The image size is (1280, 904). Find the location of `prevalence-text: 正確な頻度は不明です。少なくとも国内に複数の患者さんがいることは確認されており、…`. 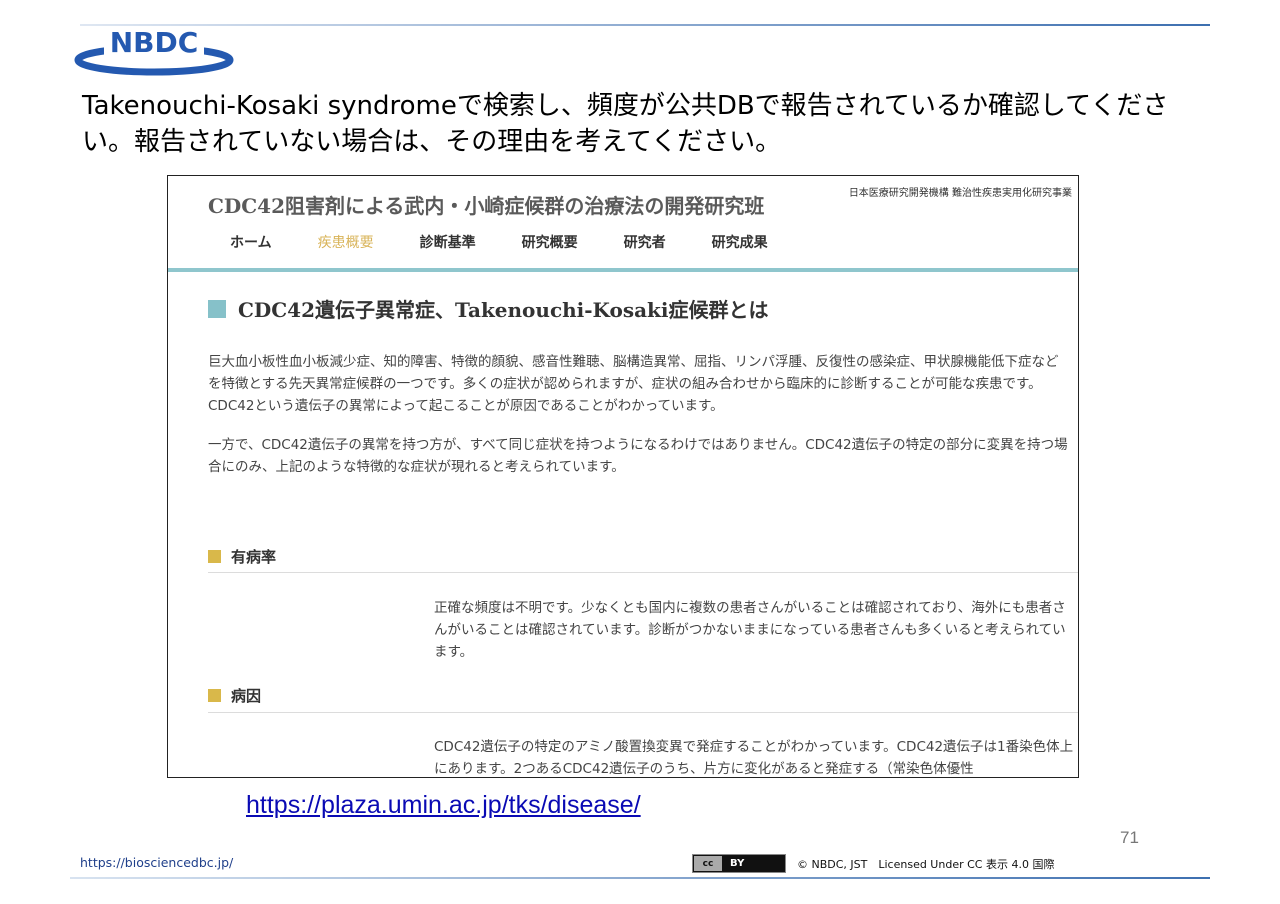

prevalence-text: 正確な頻度は不明です。少なくとも国内に複数の患者さんがいることは確認されており、… is located at coordinates (750, 630).